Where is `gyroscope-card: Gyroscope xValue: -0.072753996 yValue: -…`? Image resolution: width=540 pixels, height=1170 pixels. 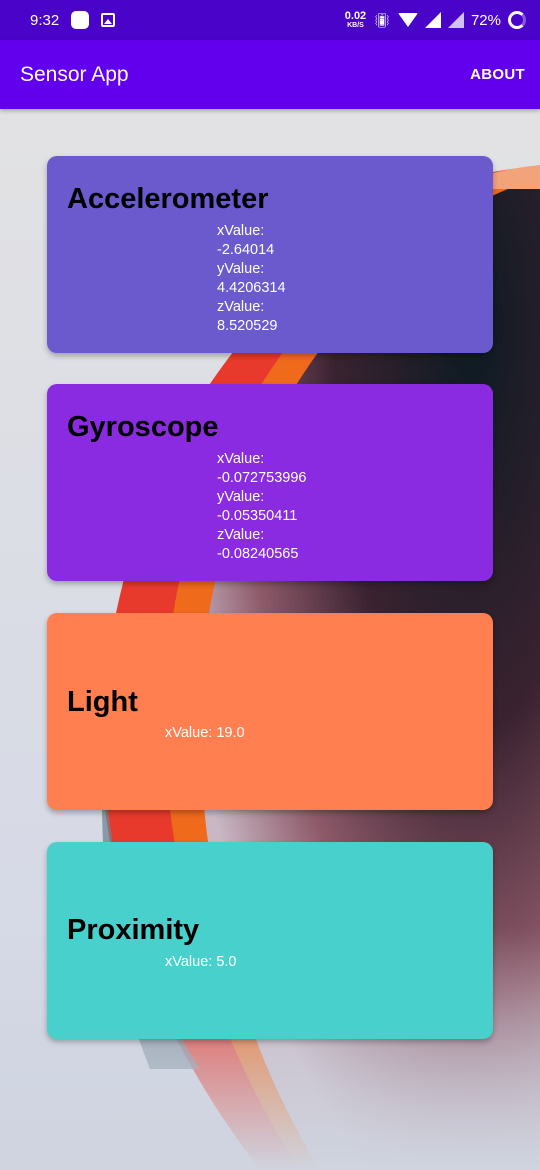
gyroscope-card: Gyroscope xValue: -0.072753996 yValue: -… is located at coordinates (270, 482).